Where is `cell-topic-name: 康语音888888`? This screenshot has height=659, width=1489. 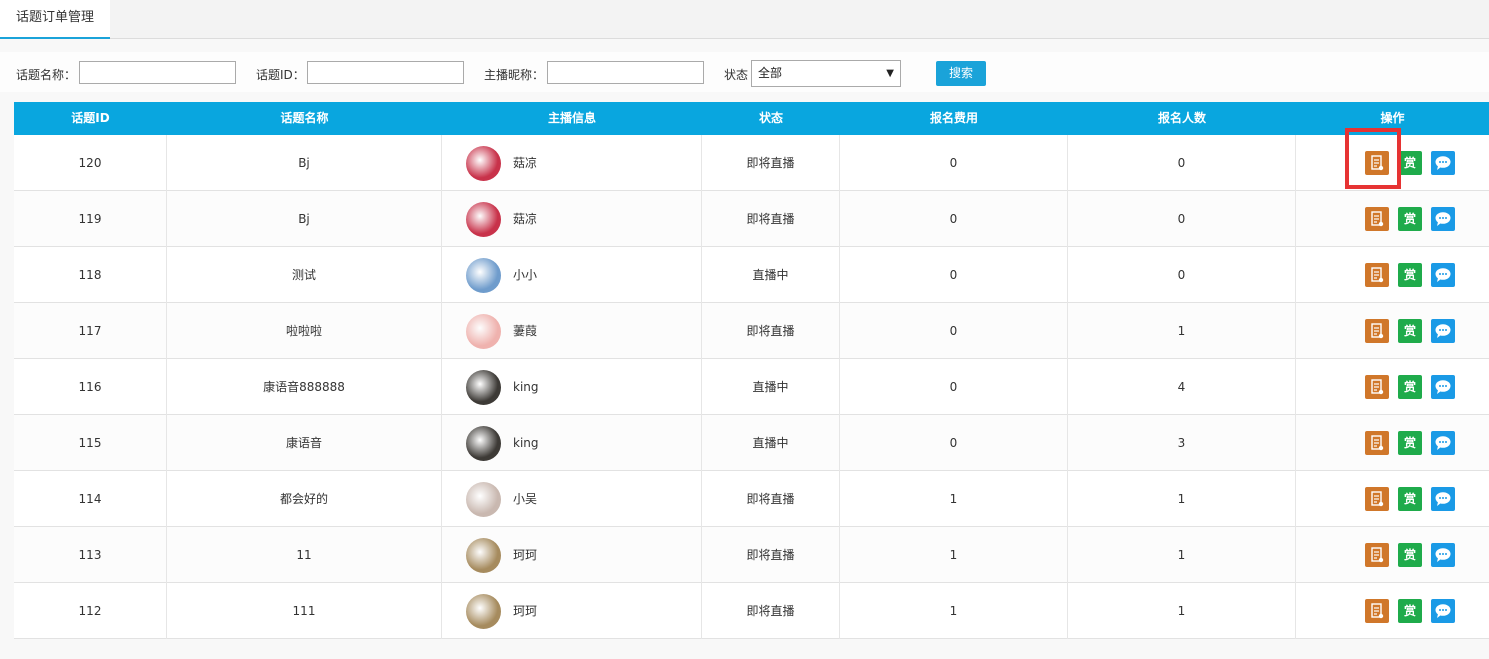 cell-topic-name: 康语音888888 is located at coordinates (304, 387).